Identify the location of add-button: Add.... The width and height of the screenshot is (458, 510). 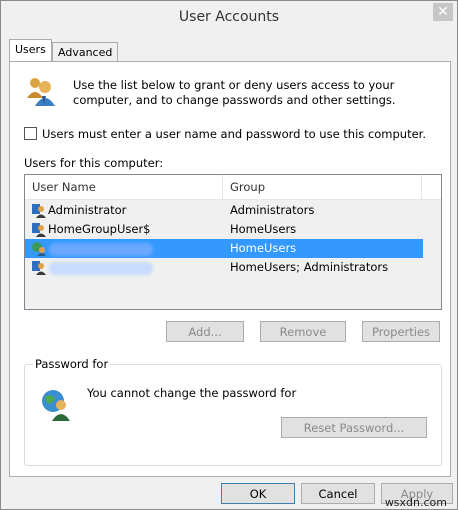
(205, 331).